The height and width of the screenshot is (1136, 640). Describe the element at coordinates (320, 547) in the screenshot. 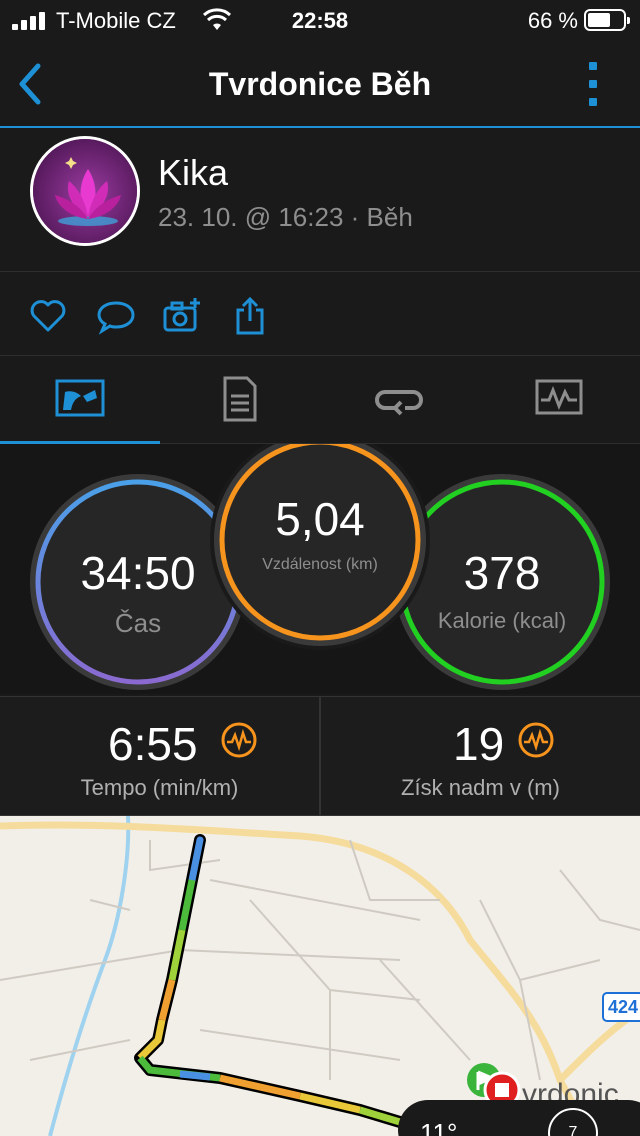

I see `distance-ring: 5,04 Vzdálenost (km)` at that location.